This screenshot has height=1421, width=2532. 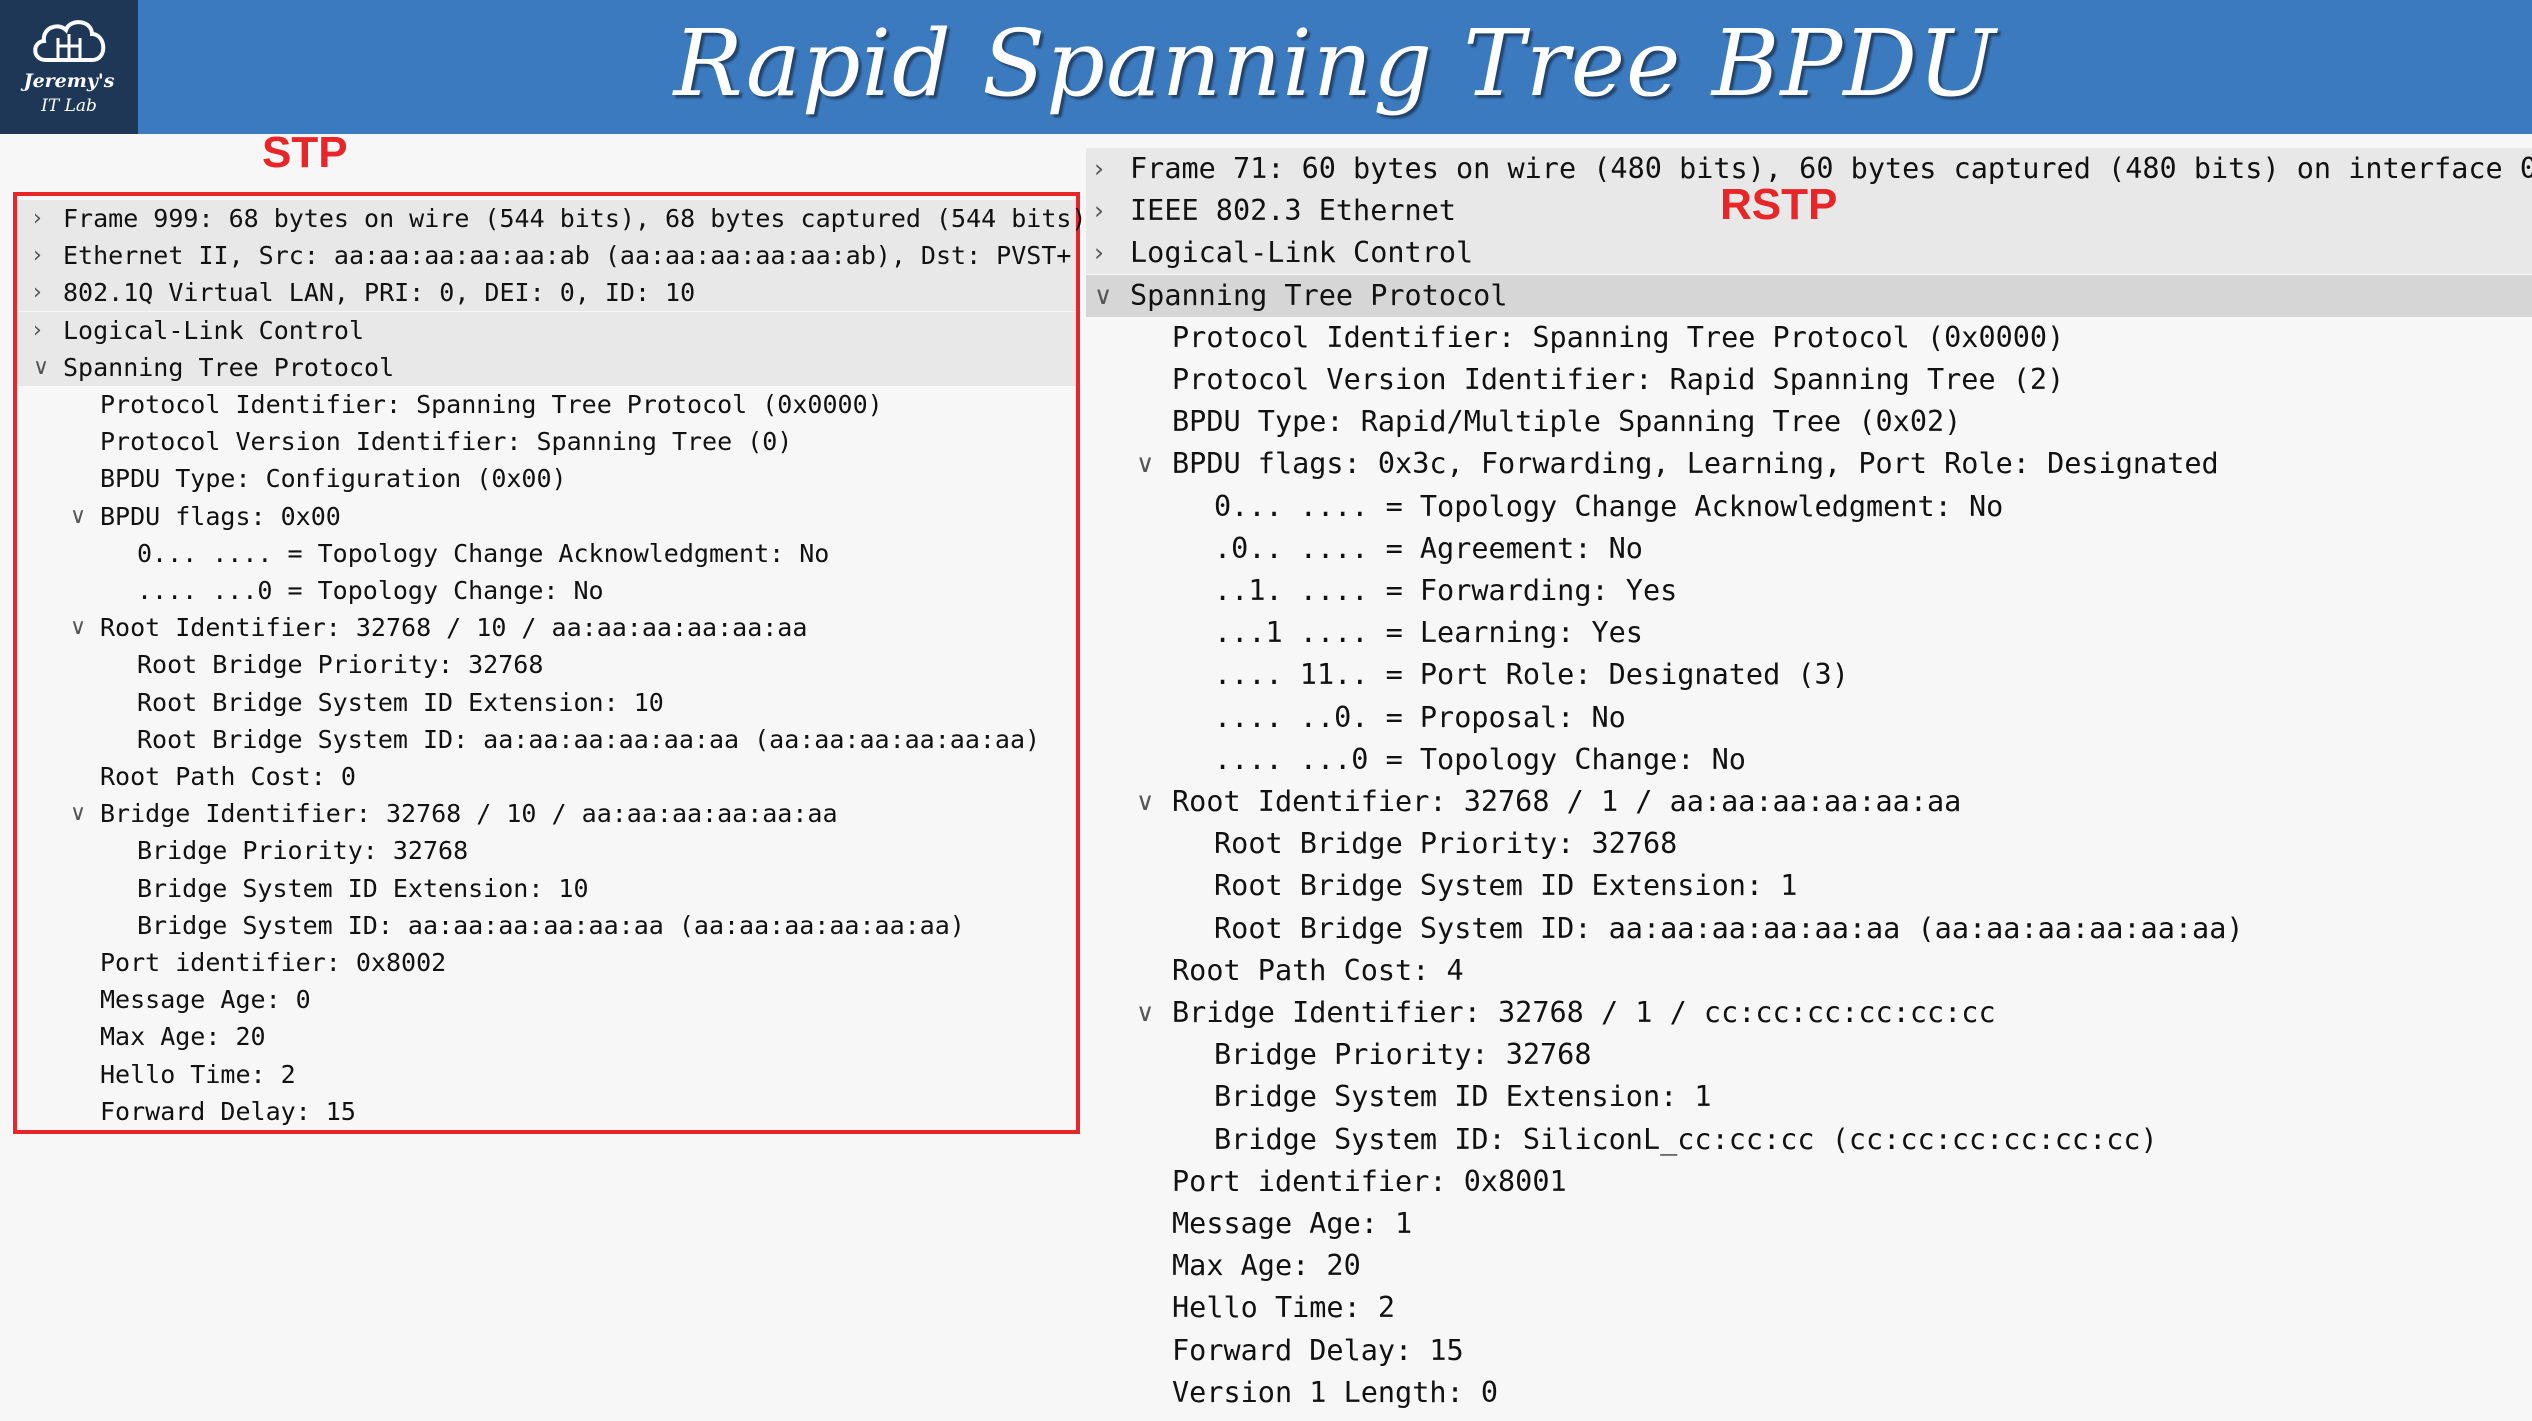 I want to click on tree-field: Version 1 Length: 0, so click(x=1809, y=1393).